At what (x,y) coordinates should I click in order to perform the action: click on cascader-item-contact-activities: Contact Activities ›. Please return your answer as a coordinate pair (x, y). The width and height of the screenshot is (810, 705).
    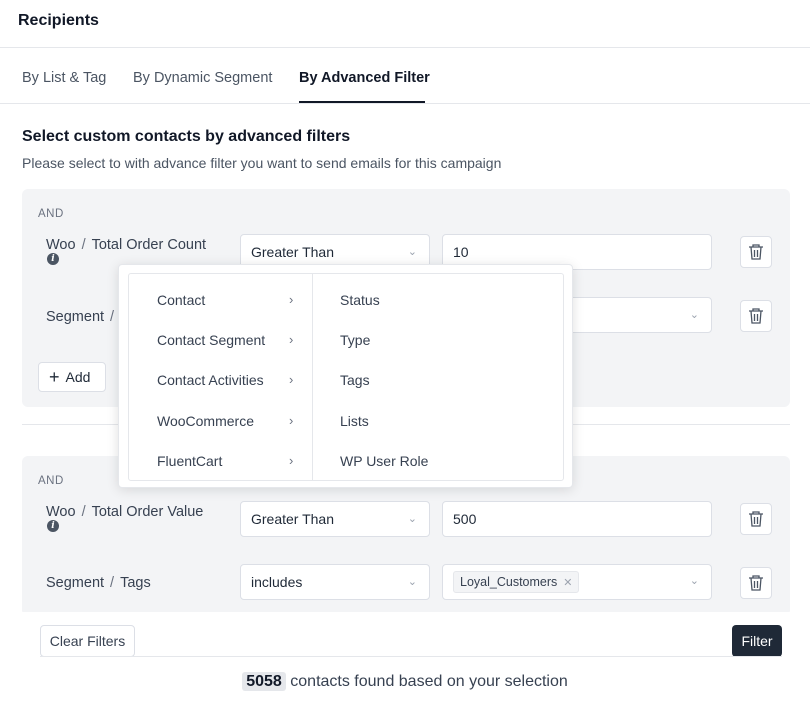
    Looking at the image, I should click on (232, 380).